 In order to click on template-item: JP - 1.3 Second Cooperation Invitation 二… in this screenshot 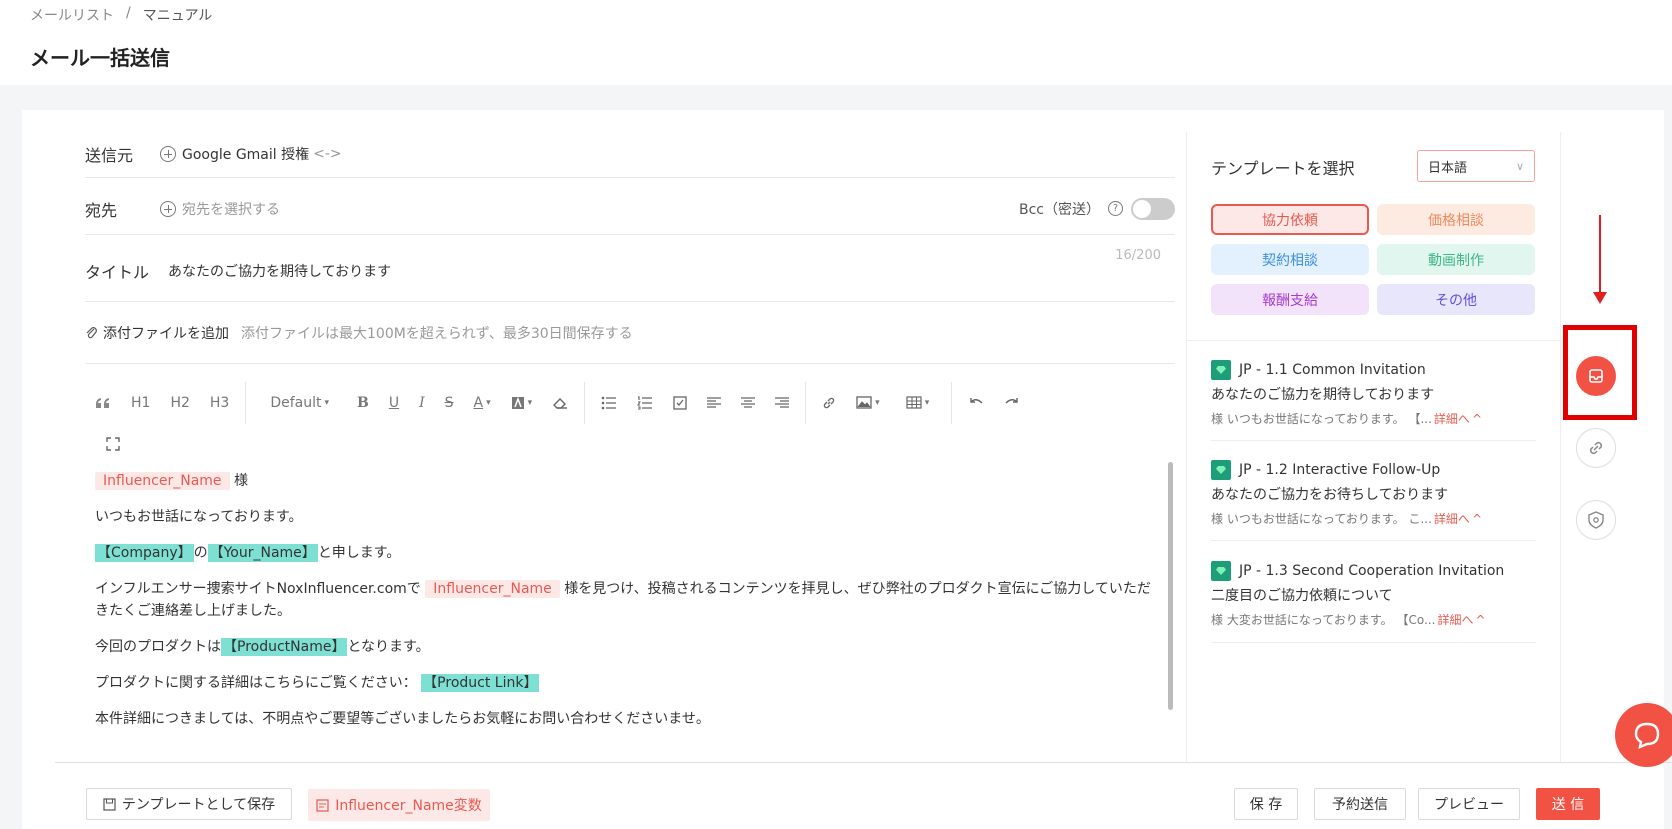, I will do `click(1373, 602)`.